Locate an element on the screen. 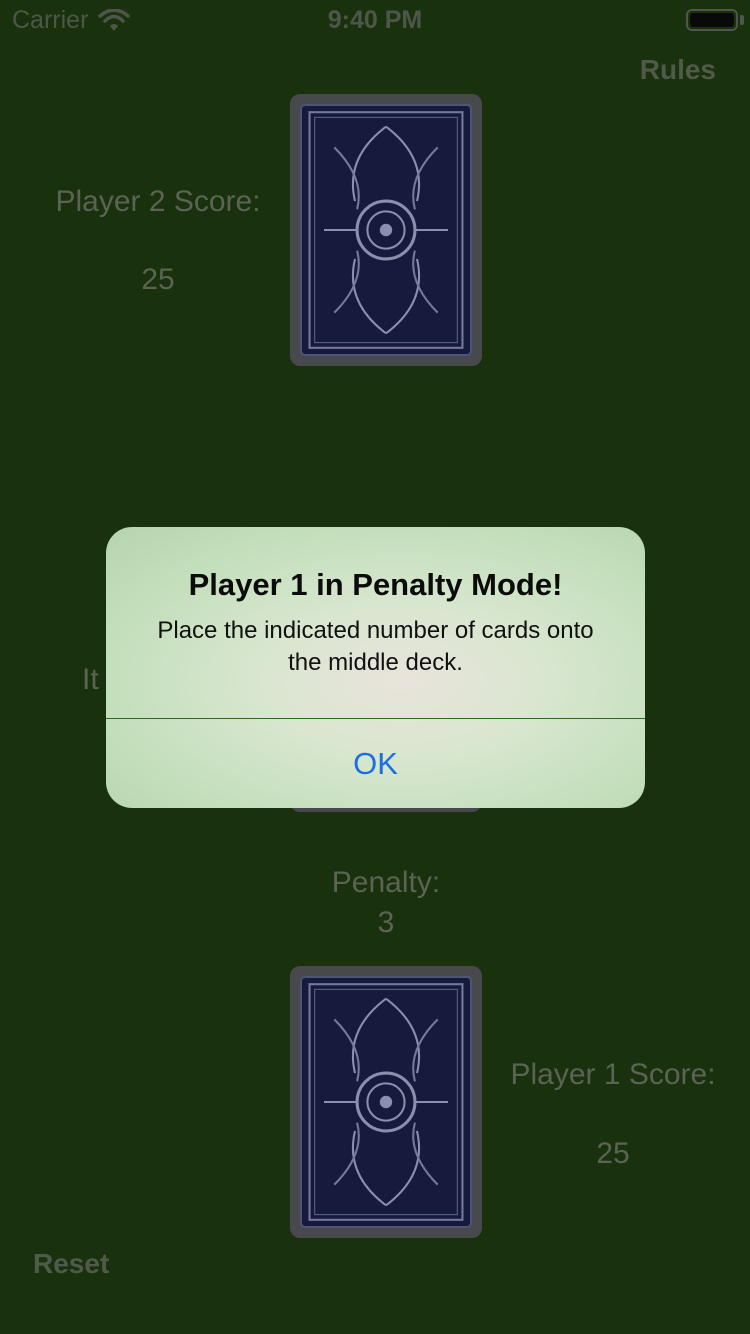  alert-ok-button: OK is located at coordinates (375, 763).